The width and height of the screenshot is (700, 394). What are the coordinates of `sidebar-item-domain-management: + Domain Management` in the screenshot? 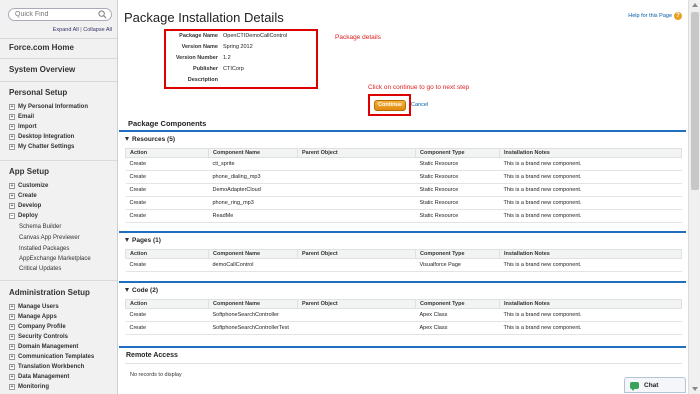 It's located at (43, 347).